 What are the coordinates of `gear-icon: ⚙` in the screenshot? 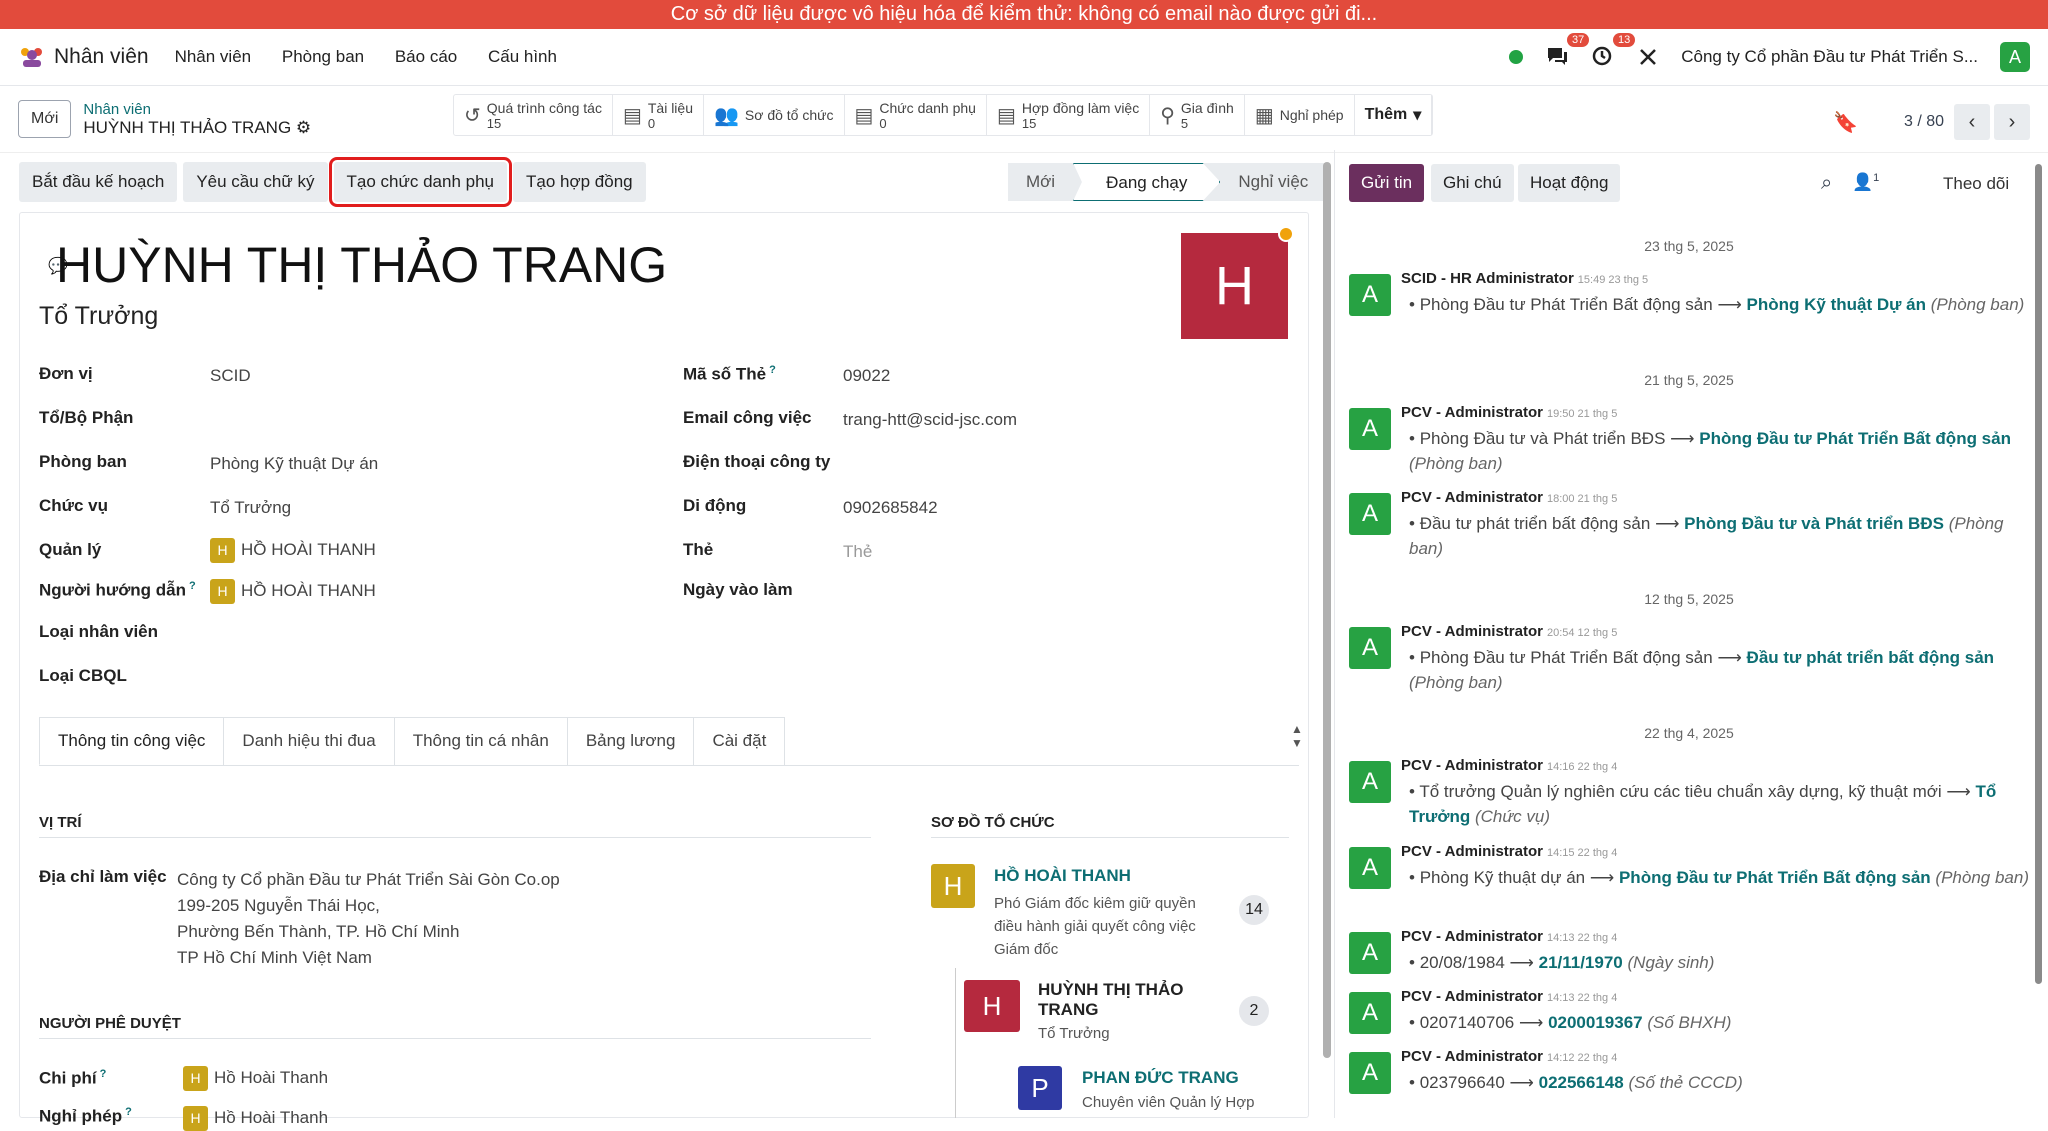 It's located at (303, 127).